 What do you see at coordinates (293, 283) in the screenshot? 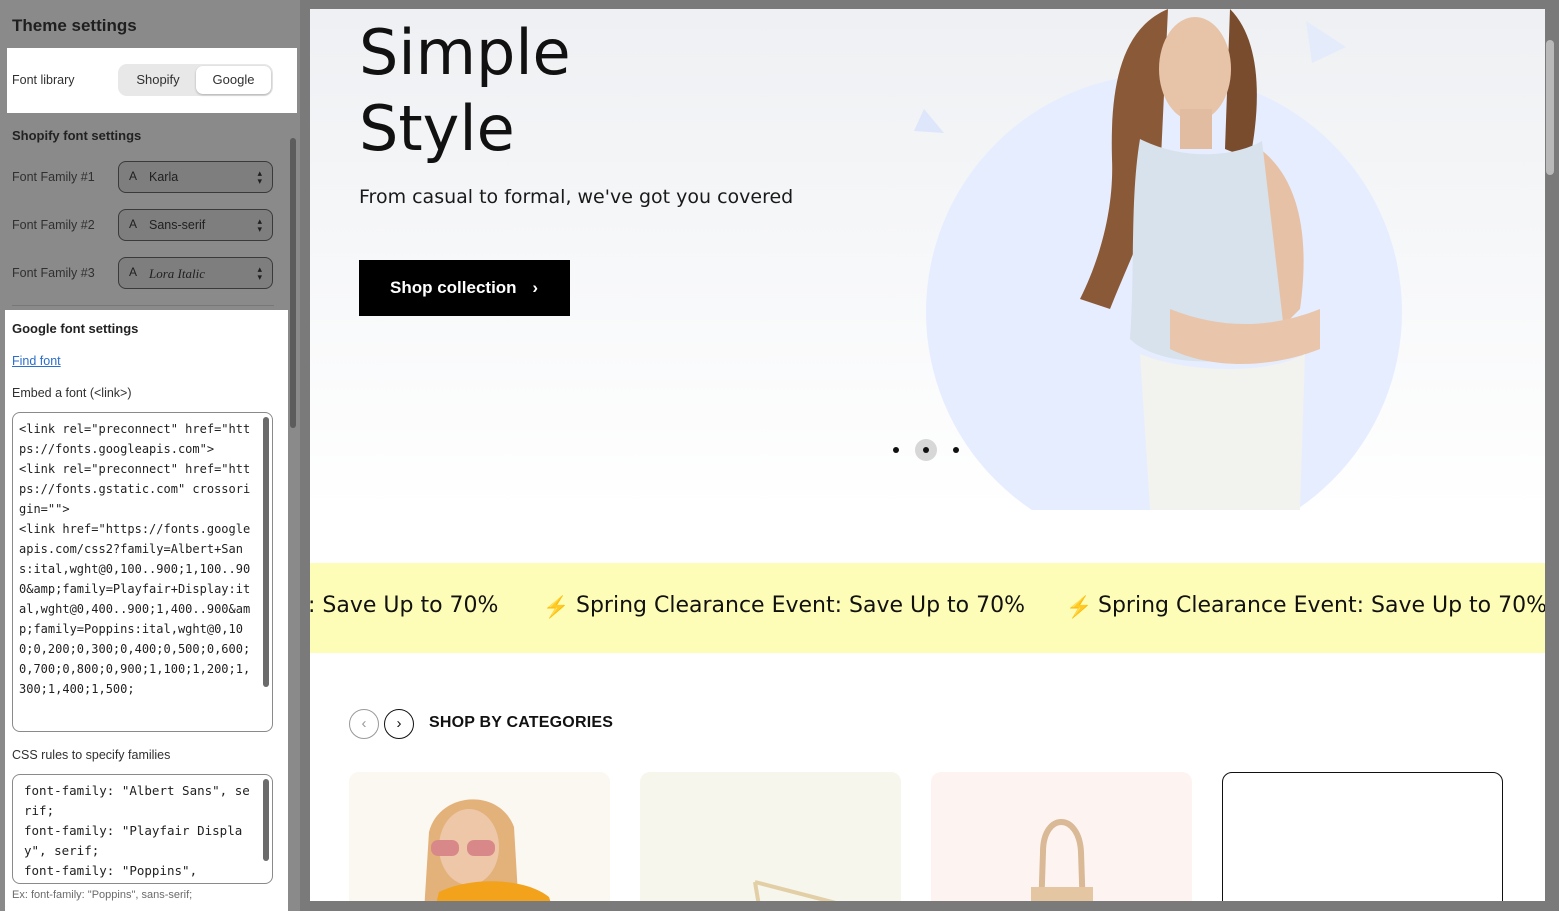
I see `sidebar-scrollbar` at bounding box center [293, 283].